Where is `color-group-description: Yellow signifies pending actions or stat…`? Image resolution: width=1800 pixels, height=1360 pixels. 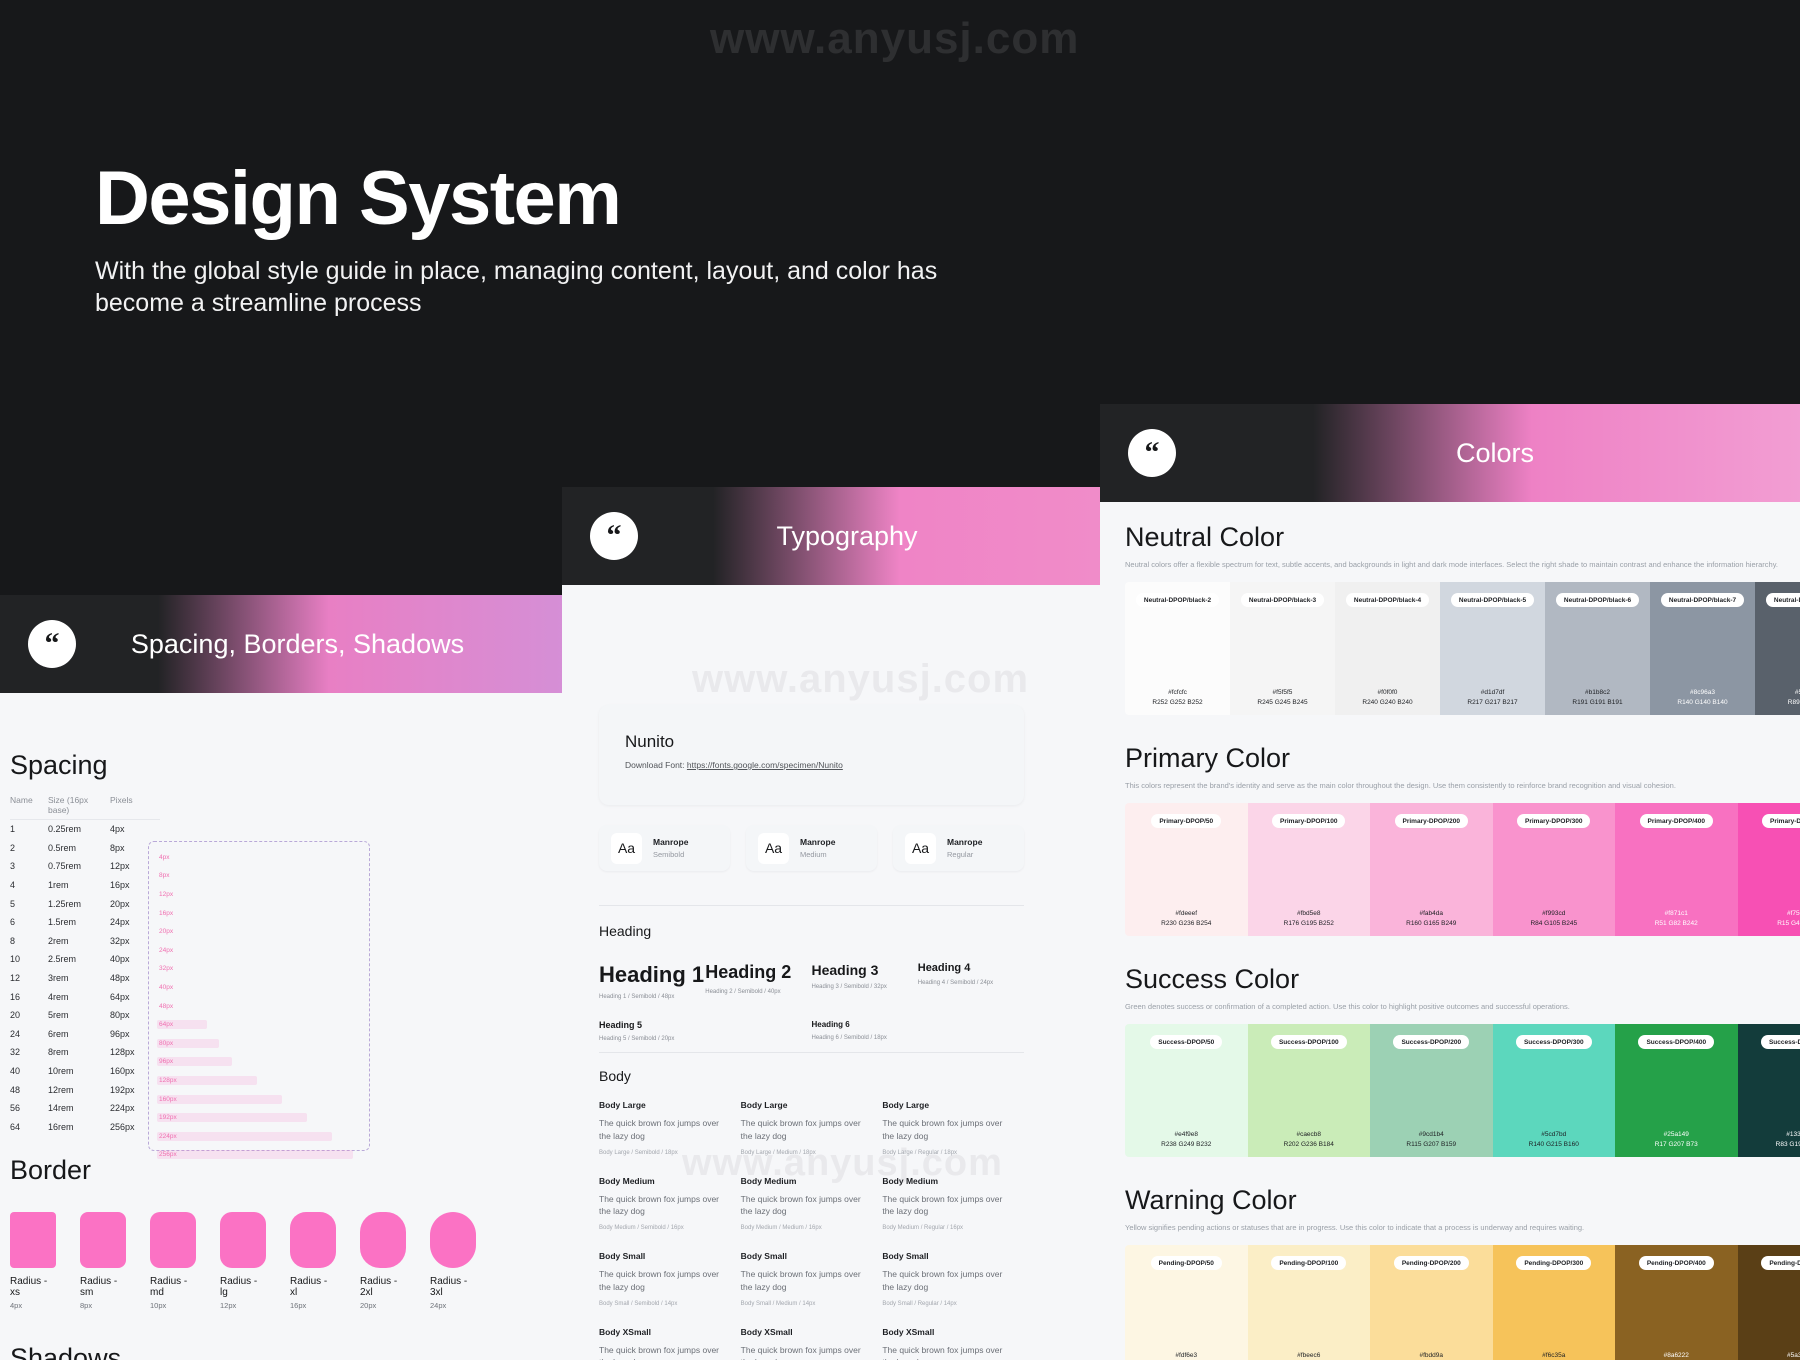 color-group-description: Yellow signifies pending actions or stat… is located at coordinates (1355, 1227).